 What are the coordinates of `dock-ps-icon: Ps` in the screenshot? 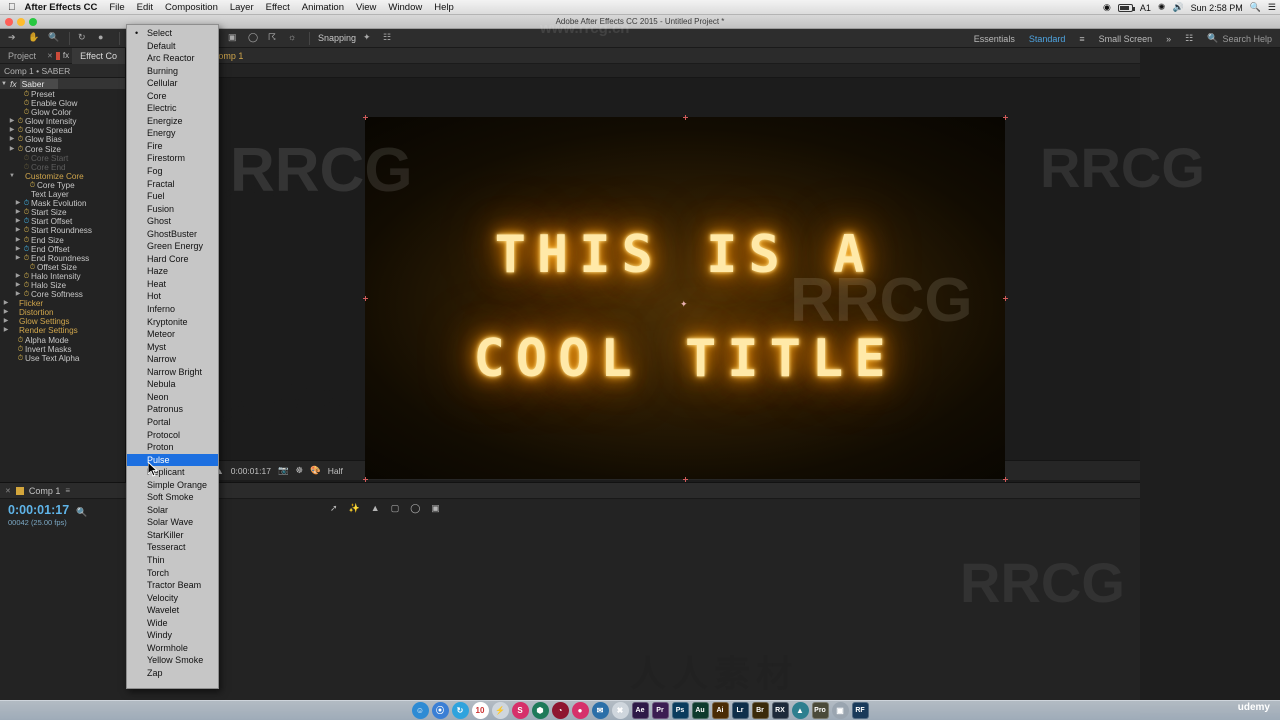 It's located at (680, 710).